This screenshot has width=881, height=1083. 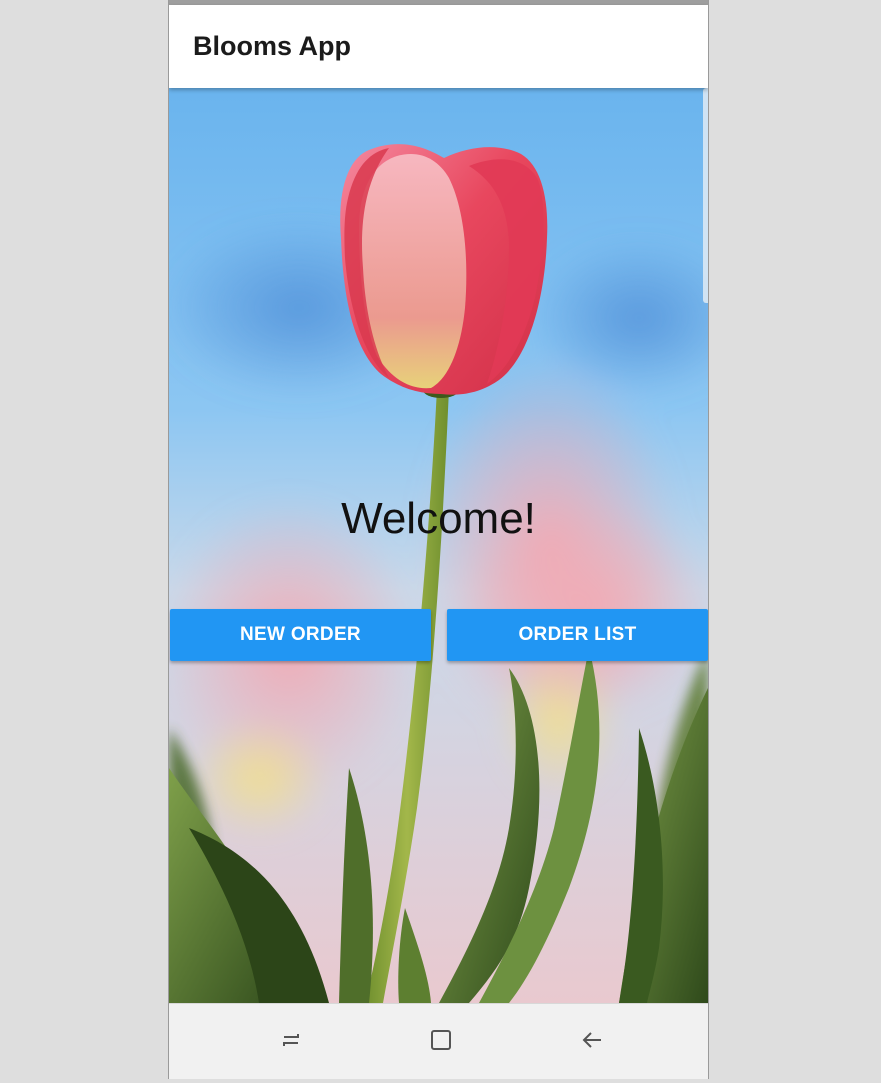 I want to click on scroll-indicator, so click(x=705, y=195).